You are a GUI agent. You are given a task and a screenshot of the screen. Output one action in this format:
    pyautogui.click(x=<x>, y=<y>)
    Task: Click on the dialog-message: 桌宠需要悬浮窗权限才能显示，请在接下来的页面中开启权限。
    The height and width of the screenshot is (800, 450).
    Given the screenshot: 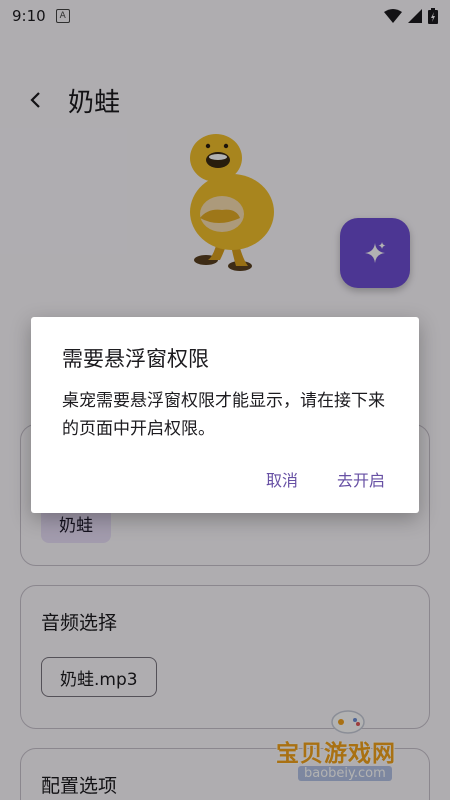 What is the action you would take?
    pyautogui.click(x=223, y=415)
    